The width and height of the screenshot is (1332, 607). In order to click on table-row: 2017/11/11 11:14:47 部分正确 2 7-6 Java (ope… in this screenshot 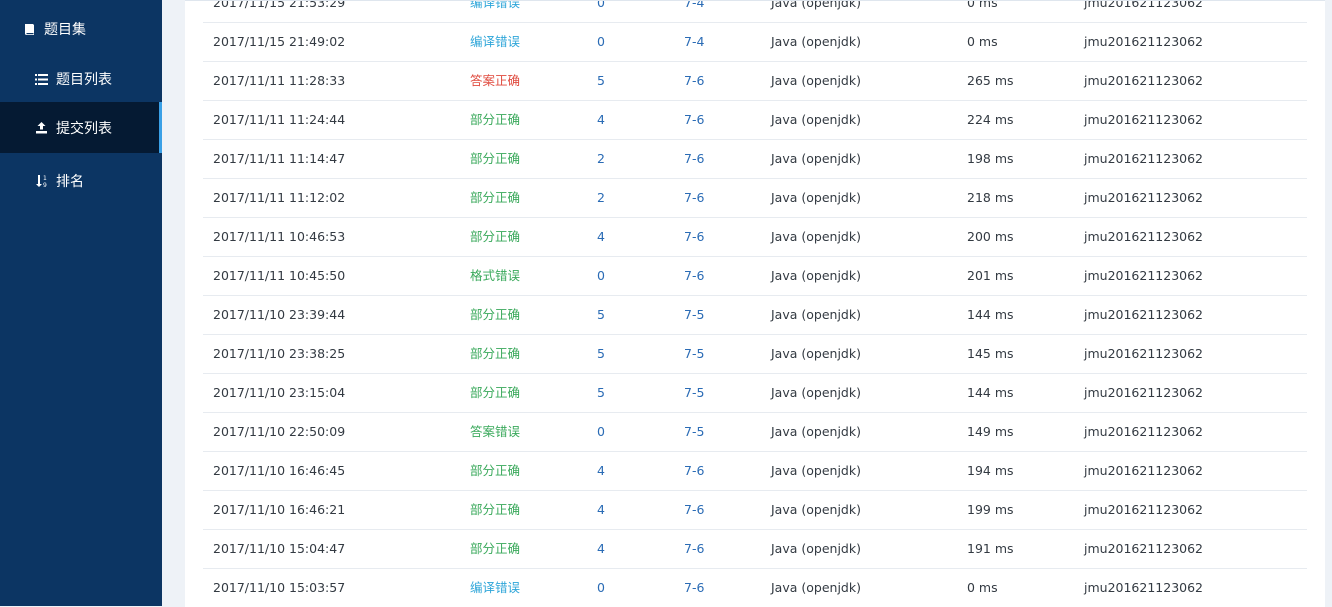, I will do `click(755, 159)`.